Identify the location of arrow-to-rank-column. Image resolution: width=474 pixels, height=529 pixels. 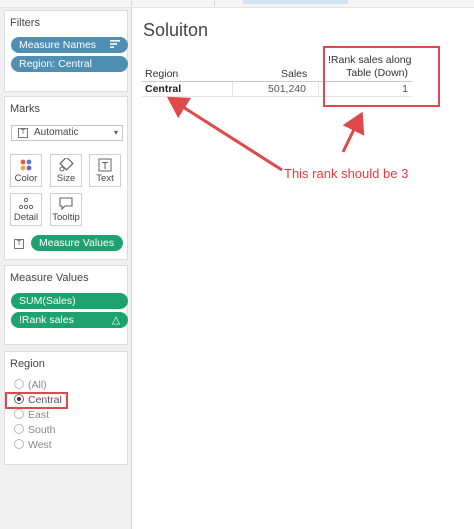
(353, 132).